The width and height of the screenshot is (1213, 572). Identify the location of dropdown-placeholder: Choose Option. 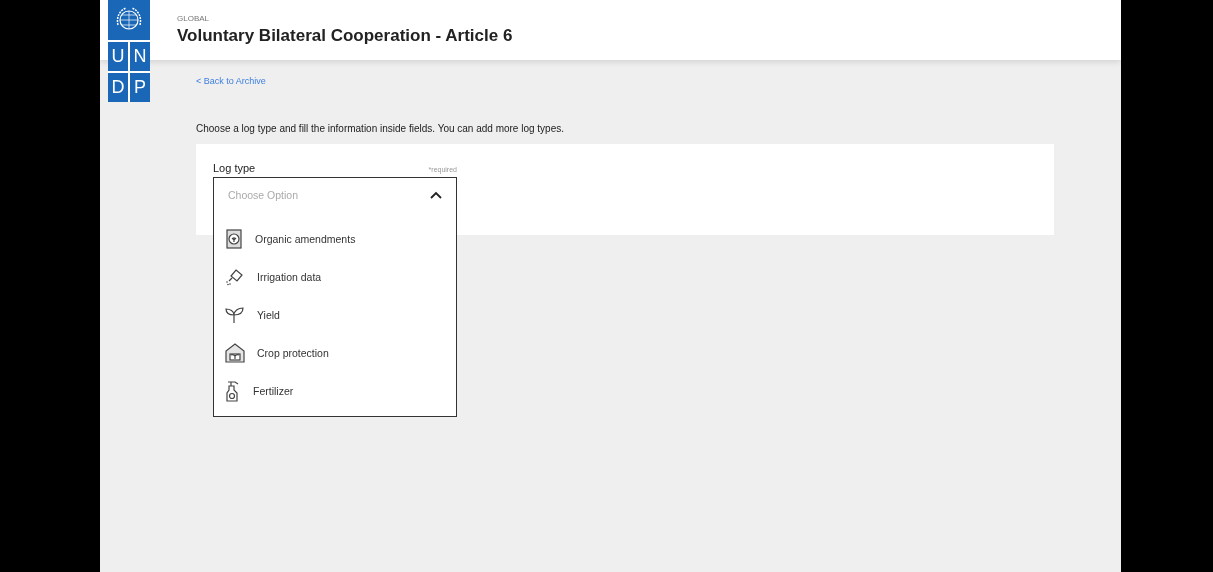
(263, 195).